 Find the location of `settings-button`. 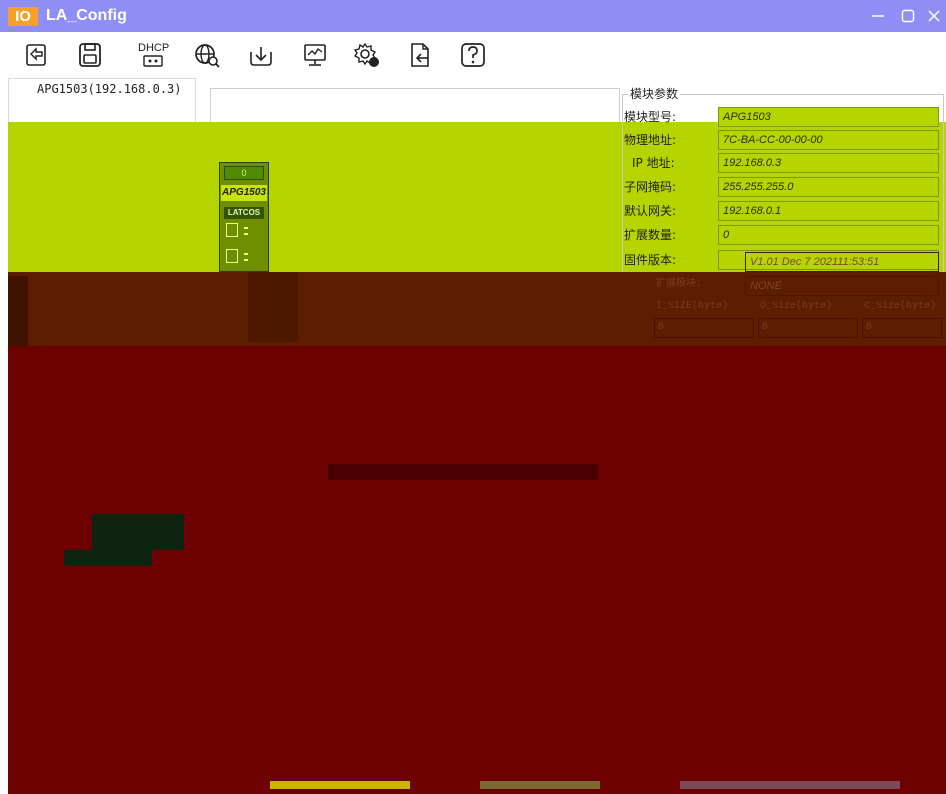

settings-button is located at coordinates (367, 55).